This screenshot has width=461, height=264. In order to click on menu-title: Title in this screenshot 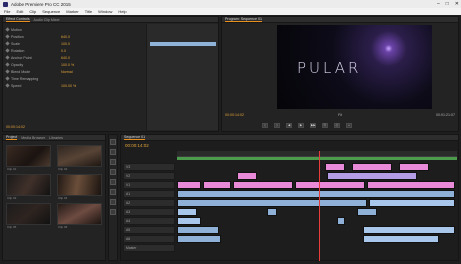, I will do `click(88, 11)`.